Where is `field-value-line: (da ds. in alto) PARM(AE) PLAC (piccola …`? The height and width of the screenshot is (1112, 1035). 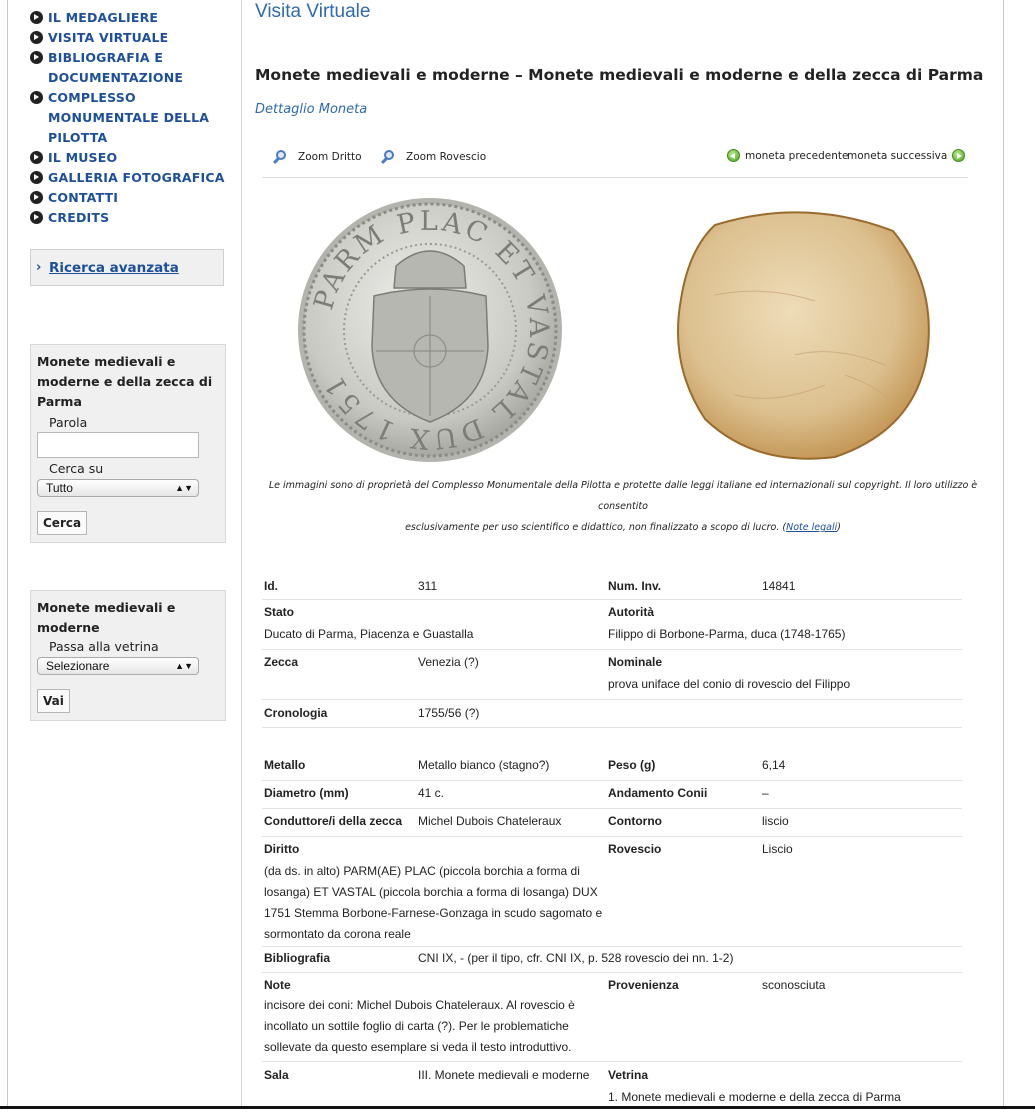
field-value-line: (da ds. in alto) PARM(AE) PLAC (piccola … is located at coordinates (422, 871).